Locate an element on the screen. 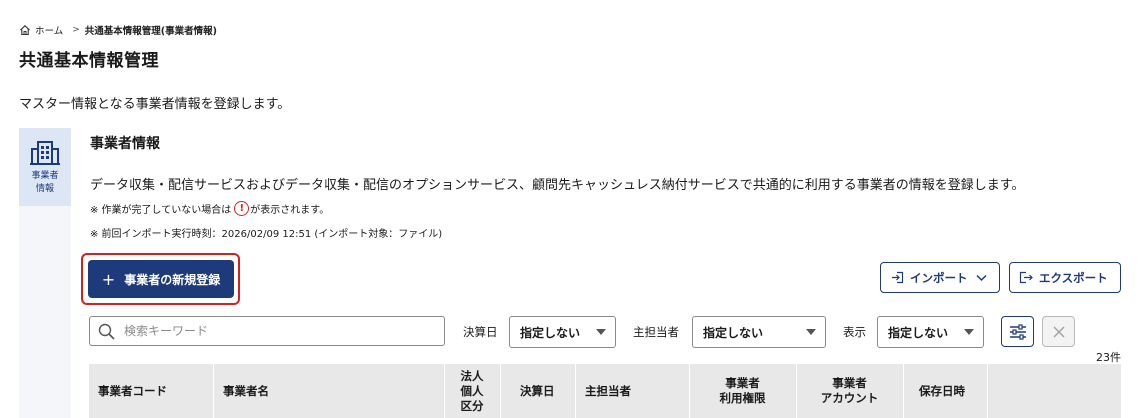  note-incomplete-suffix: が表示されます。 is located at coordinates (290, 210).